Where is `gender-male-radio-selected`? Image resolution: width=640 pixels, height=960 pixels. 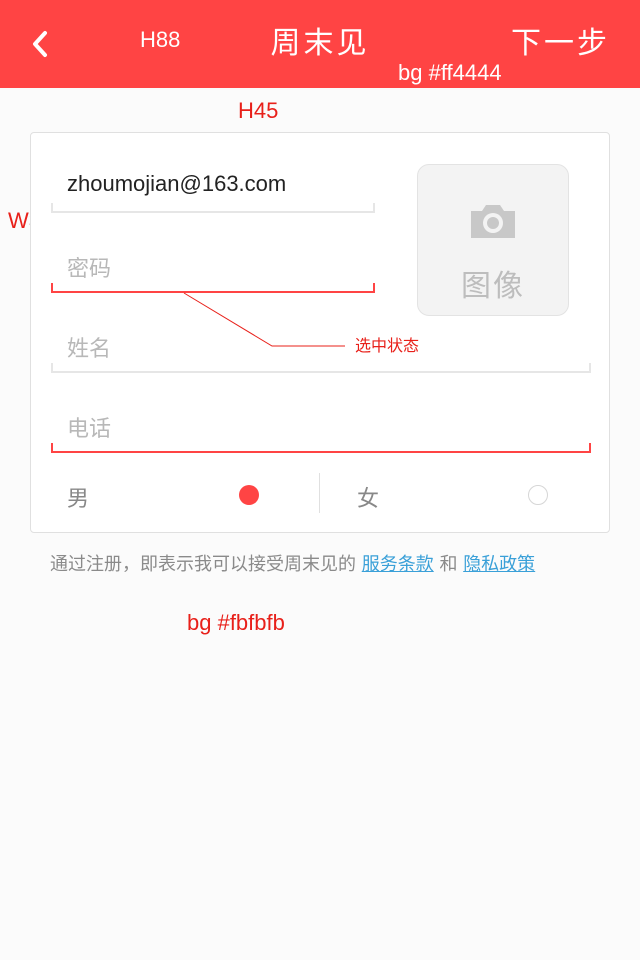 gender-male-radio-selected is located at coordinates (249, 495).